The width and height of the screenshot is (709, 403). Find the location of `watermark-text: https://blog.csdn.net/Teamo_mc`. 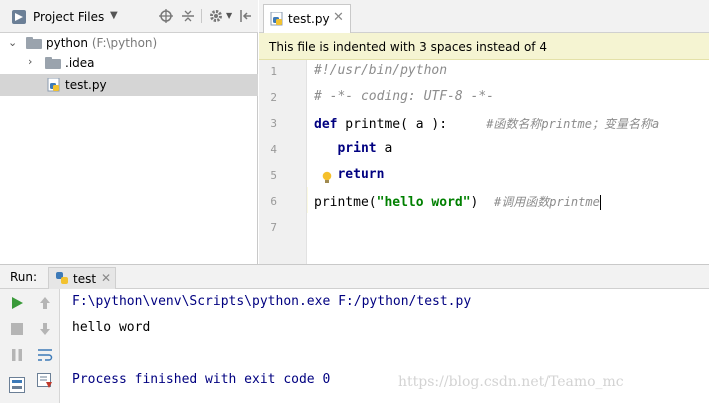

watermark-text: https://blog.csdn.net/Teamo_mc is located at coordinates (511, 382).